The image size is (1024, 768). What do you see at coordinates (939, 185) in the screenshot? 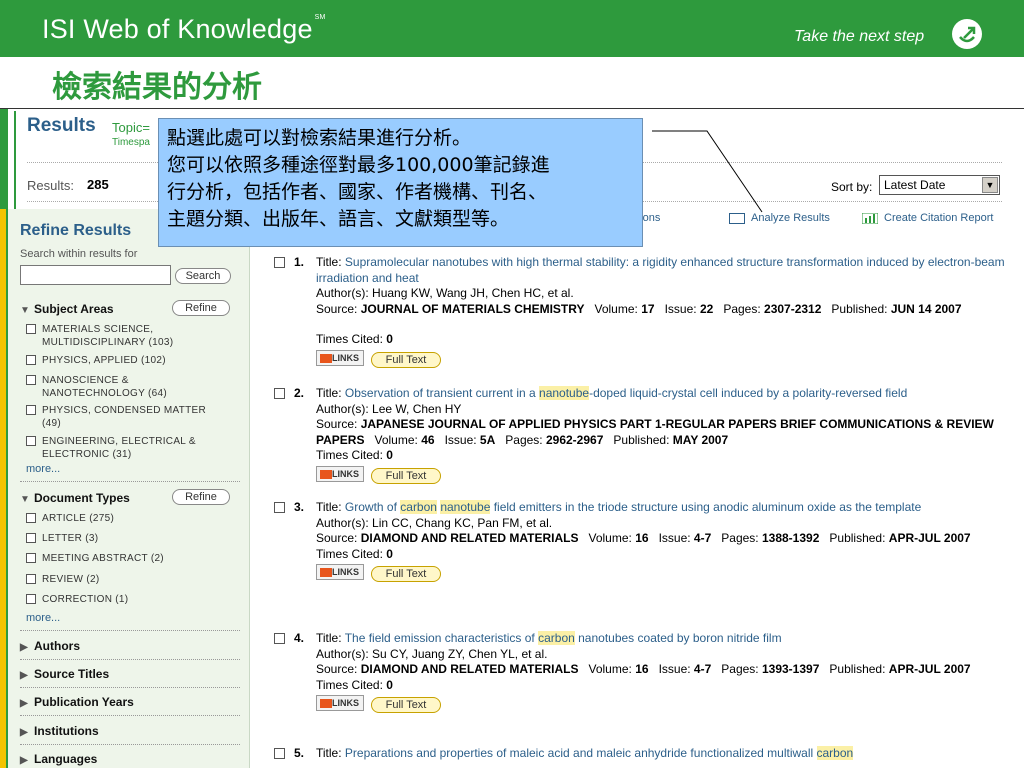
I see `sort-by-select: Latest Date ▼` at bounding box center [939, 185].